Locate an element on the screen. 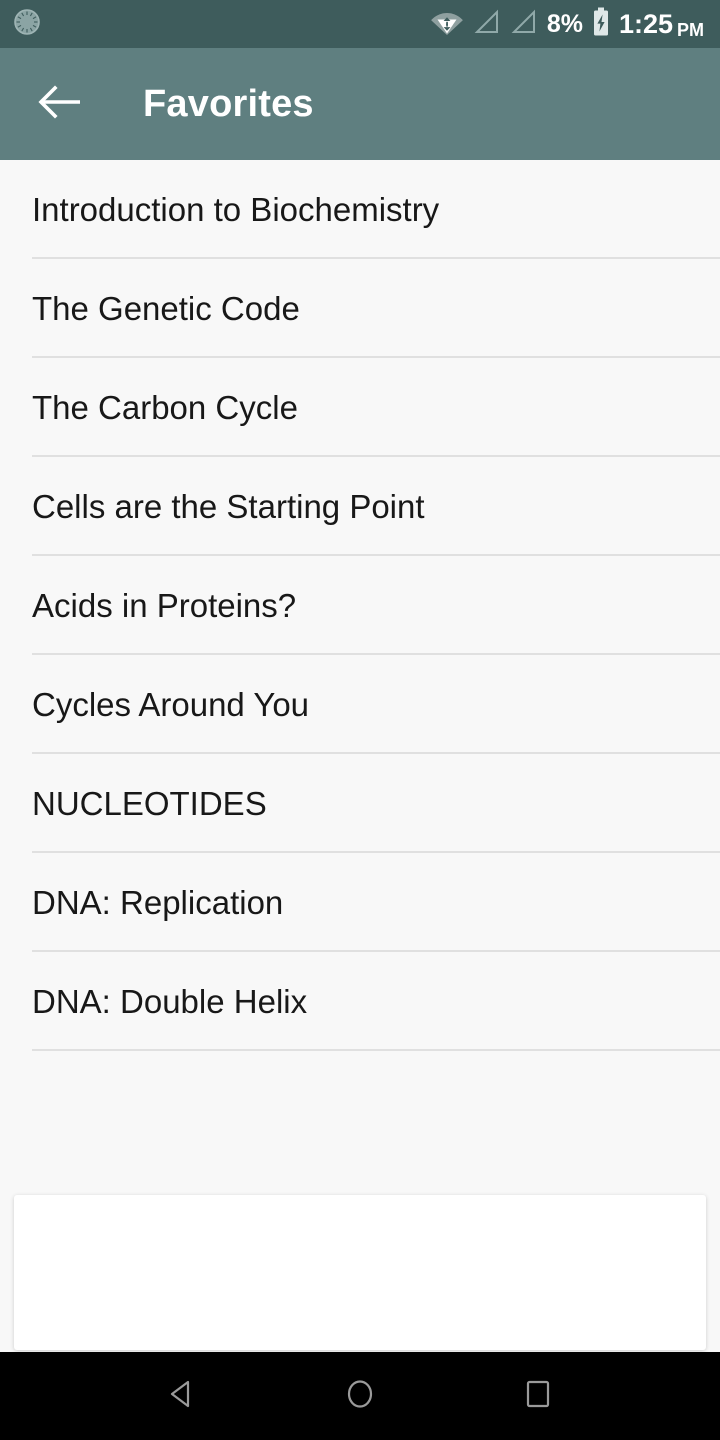  ad-banner-card is located at coordinates (360, 1272).